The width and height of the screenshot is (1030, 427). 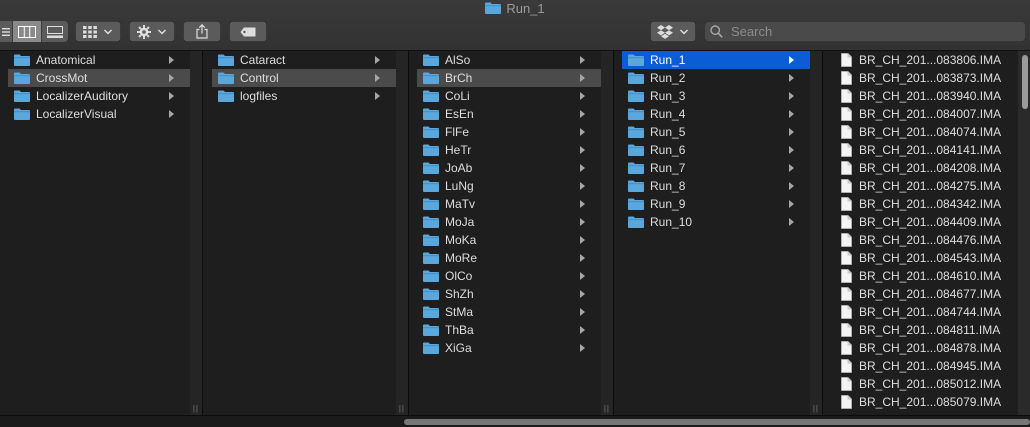 I want to click on file-row: BR_CH_201...084007.IMA, so click(x=924, y=114).